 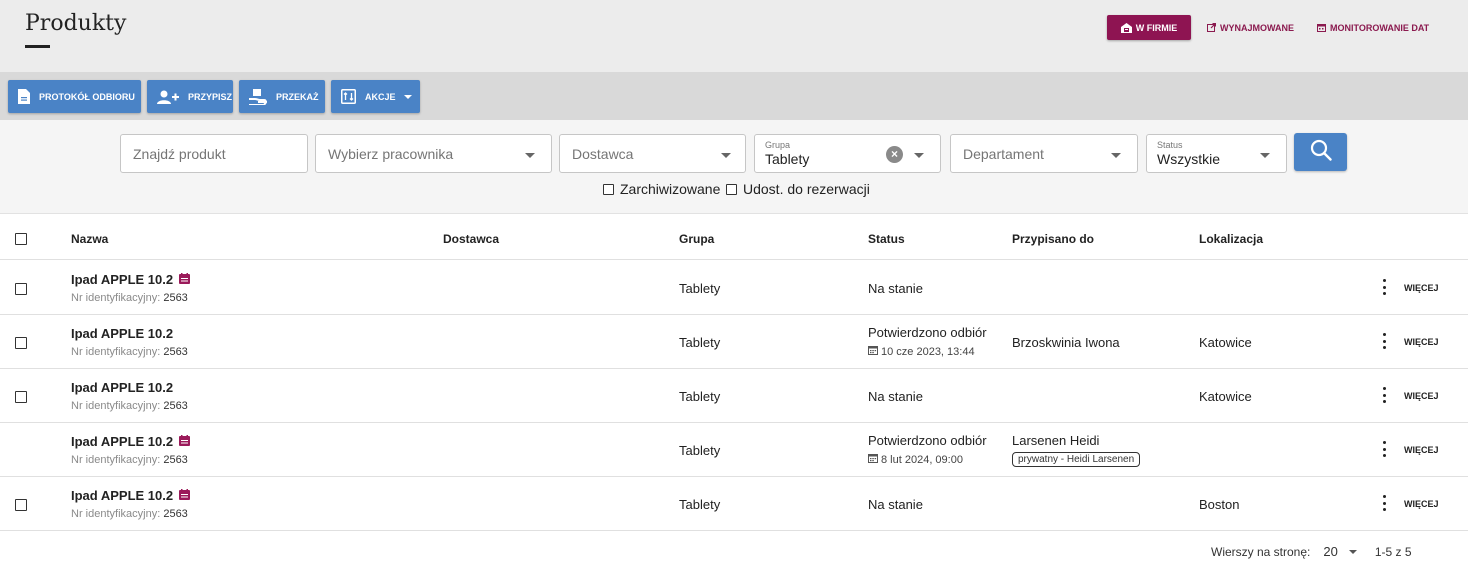 I want to click on assignment-tag: prywatny - Heidi Larsenen, so click(x=1076, y=459).